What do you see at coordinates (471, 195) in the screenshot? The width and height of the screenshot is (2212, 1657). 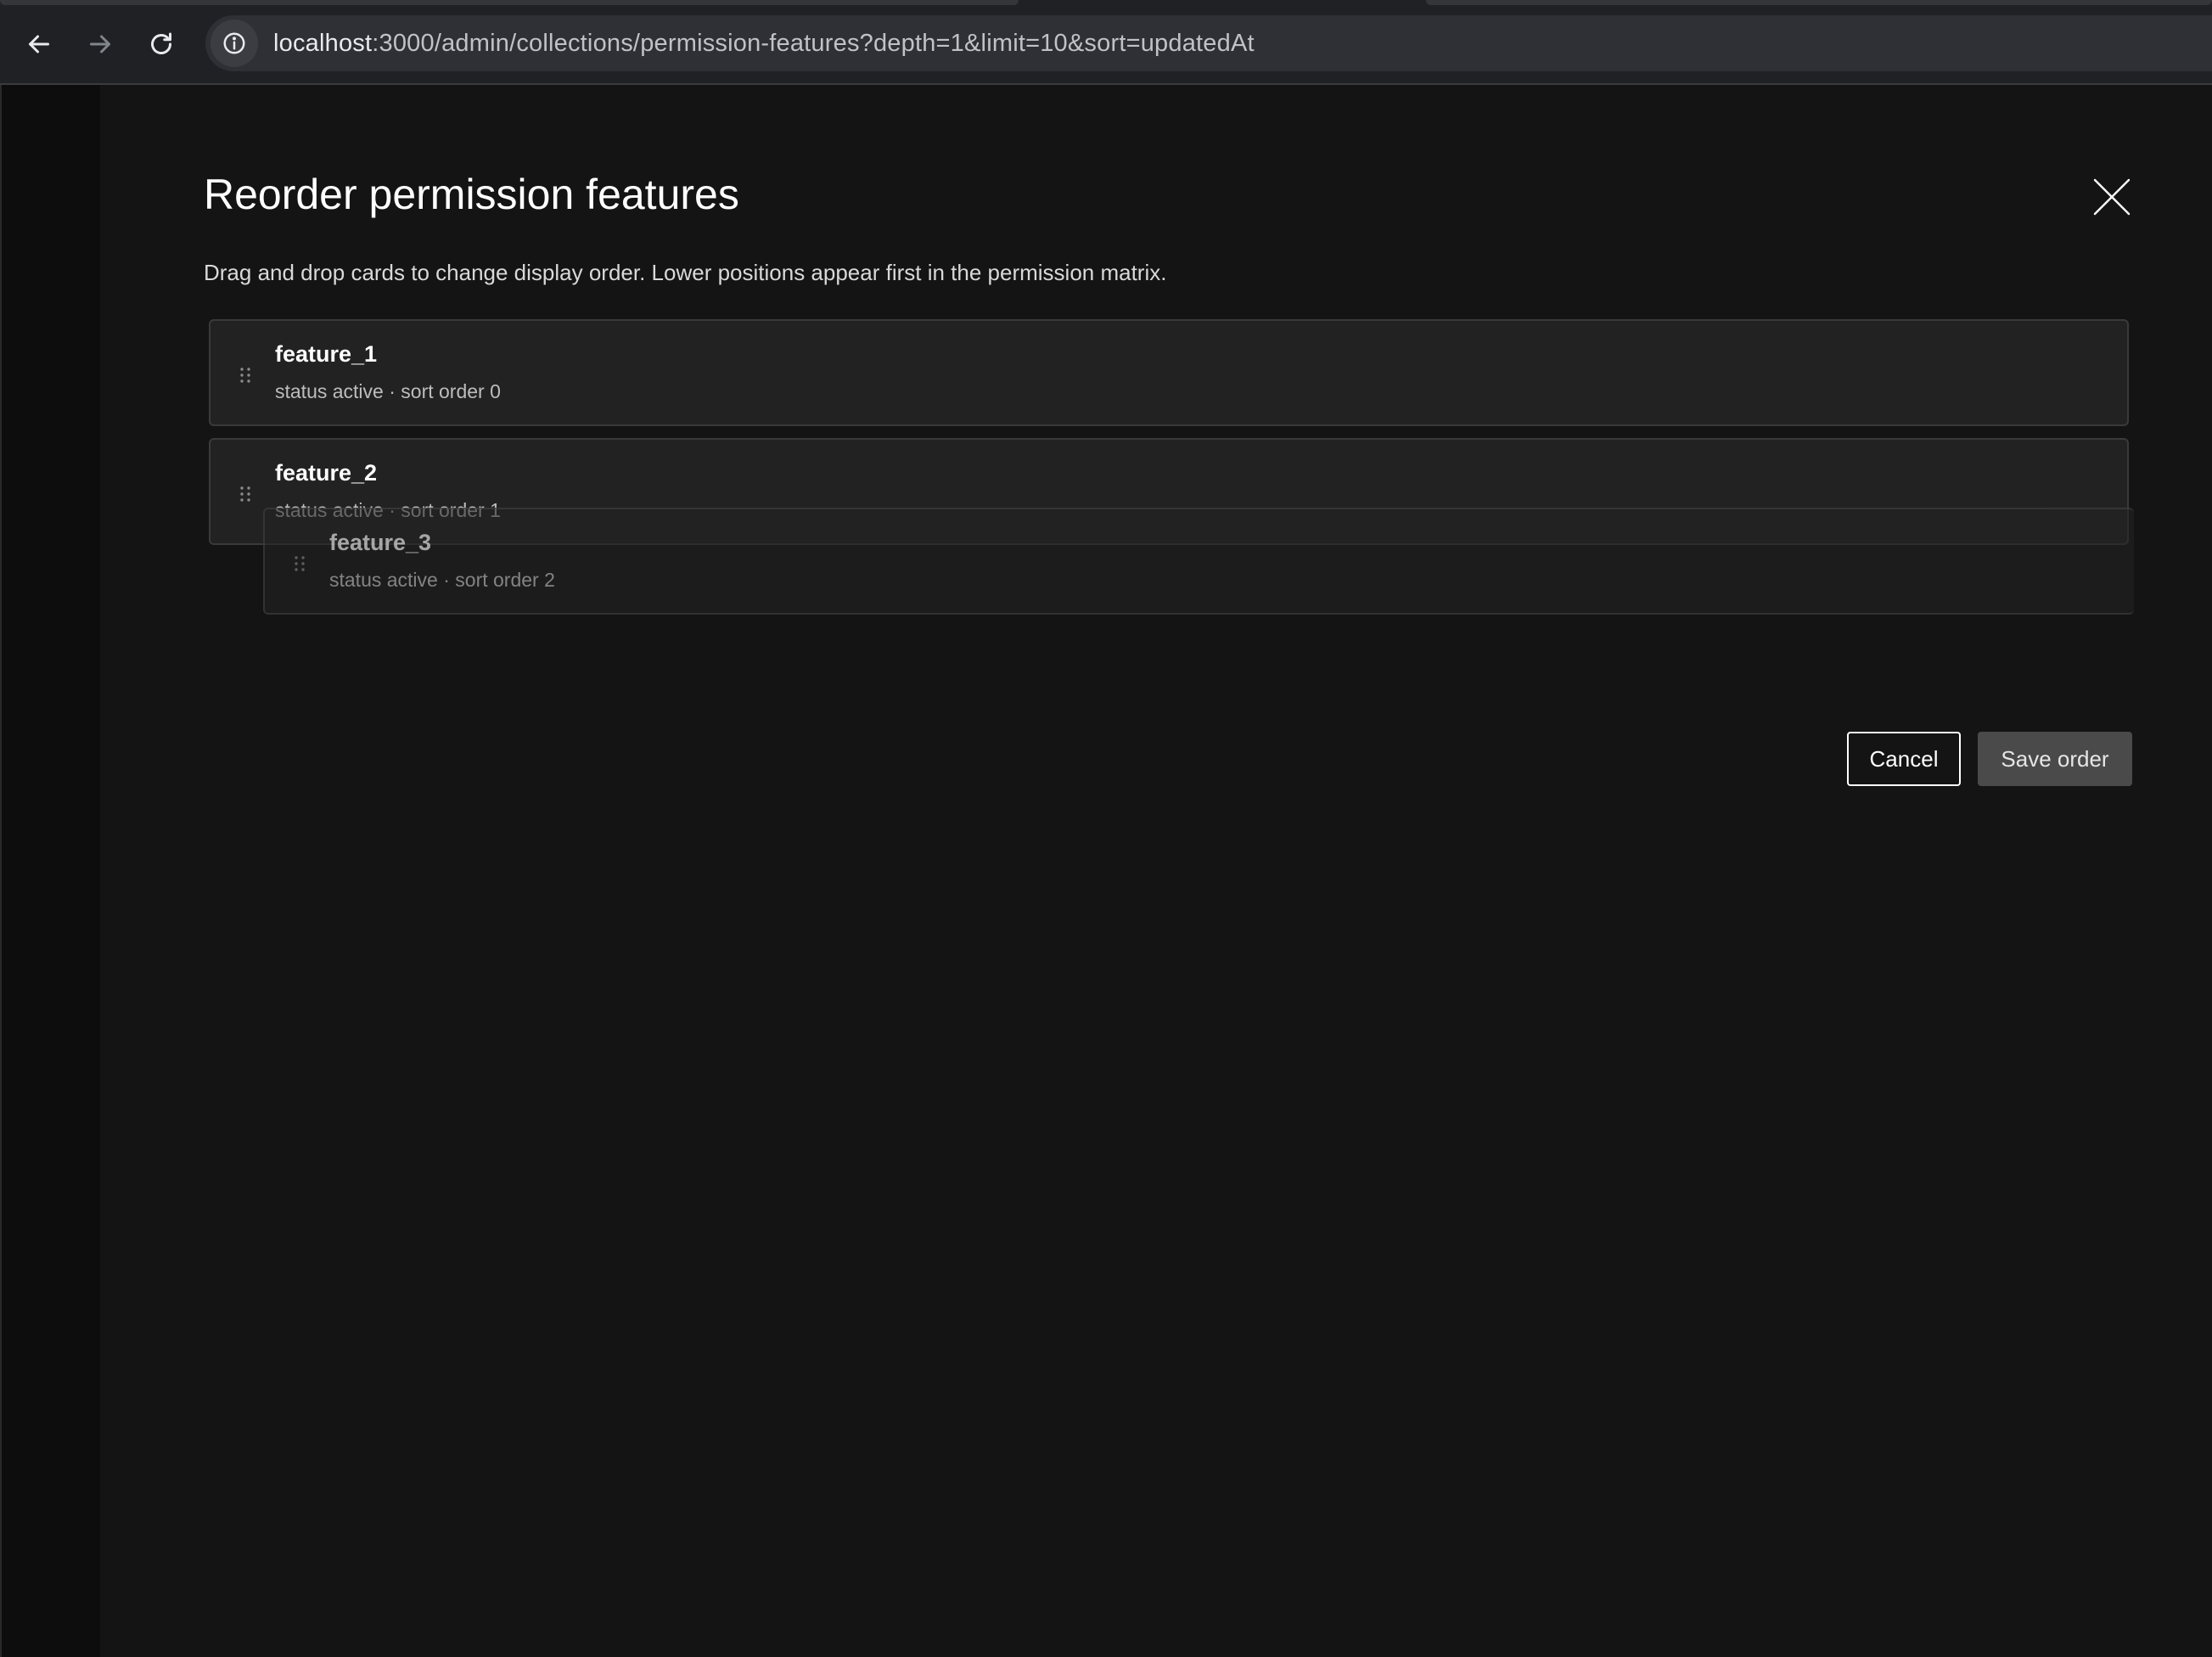 I see `modal-title: Reorder permission features` at bounding box center [471, 195].